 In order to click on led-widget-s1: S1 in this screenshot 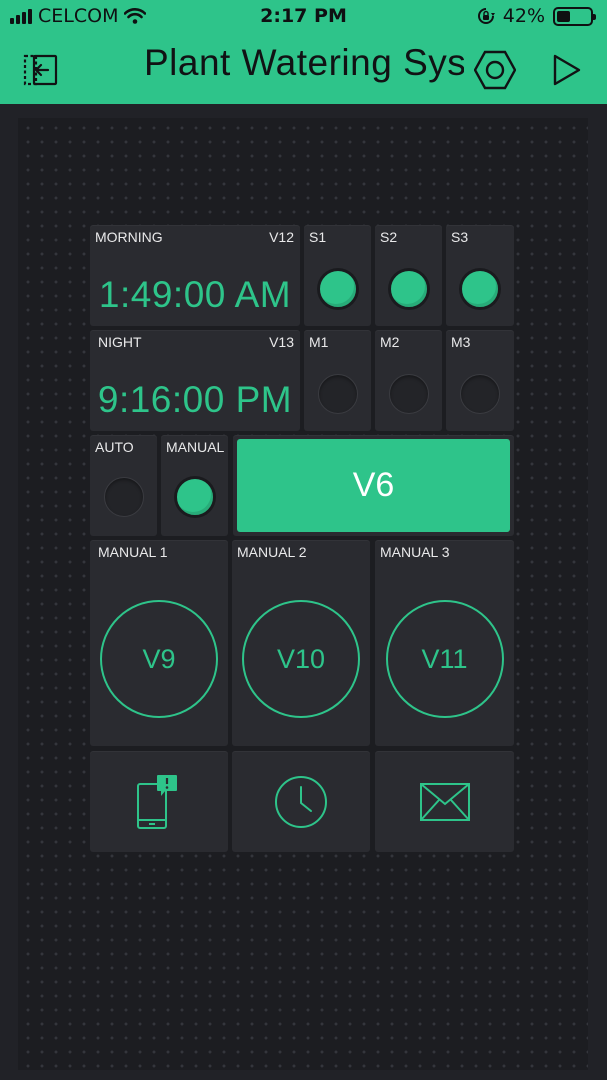, I will do `click(337, 275)`.